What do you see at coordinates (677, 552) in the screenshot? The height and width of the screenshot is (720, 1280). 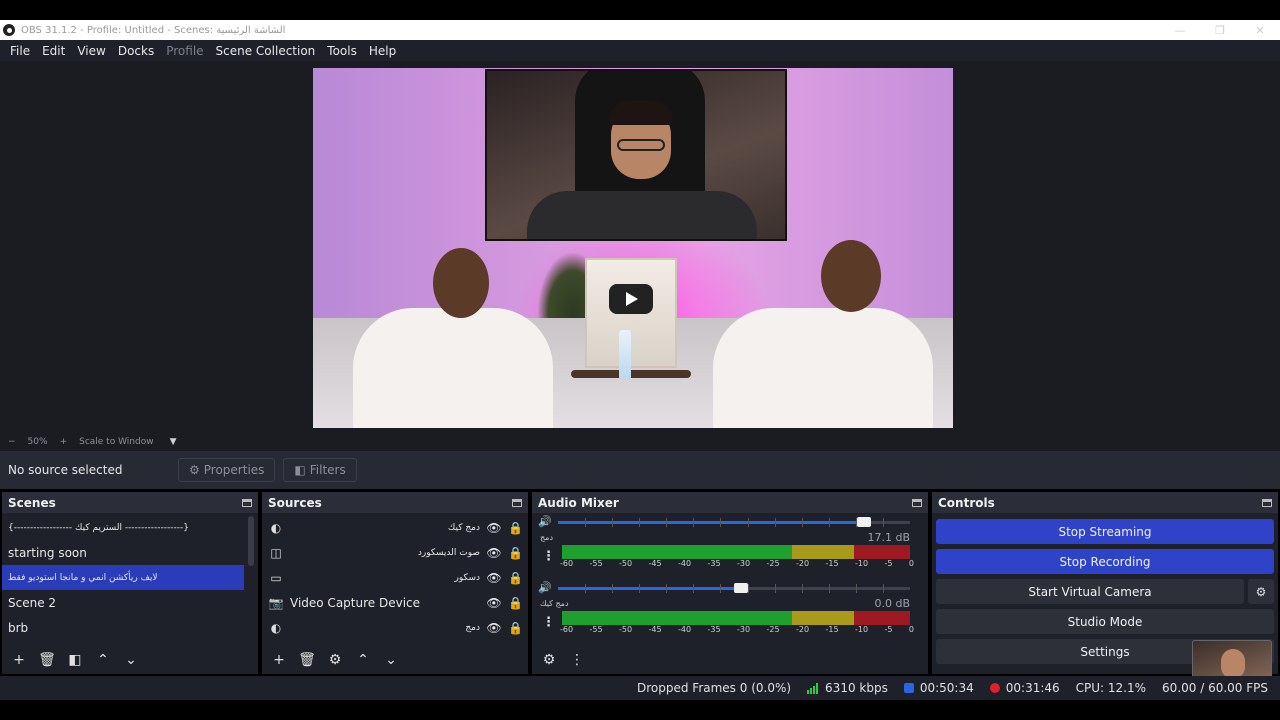 I see `meter-green` at bounding box center [677, 552].